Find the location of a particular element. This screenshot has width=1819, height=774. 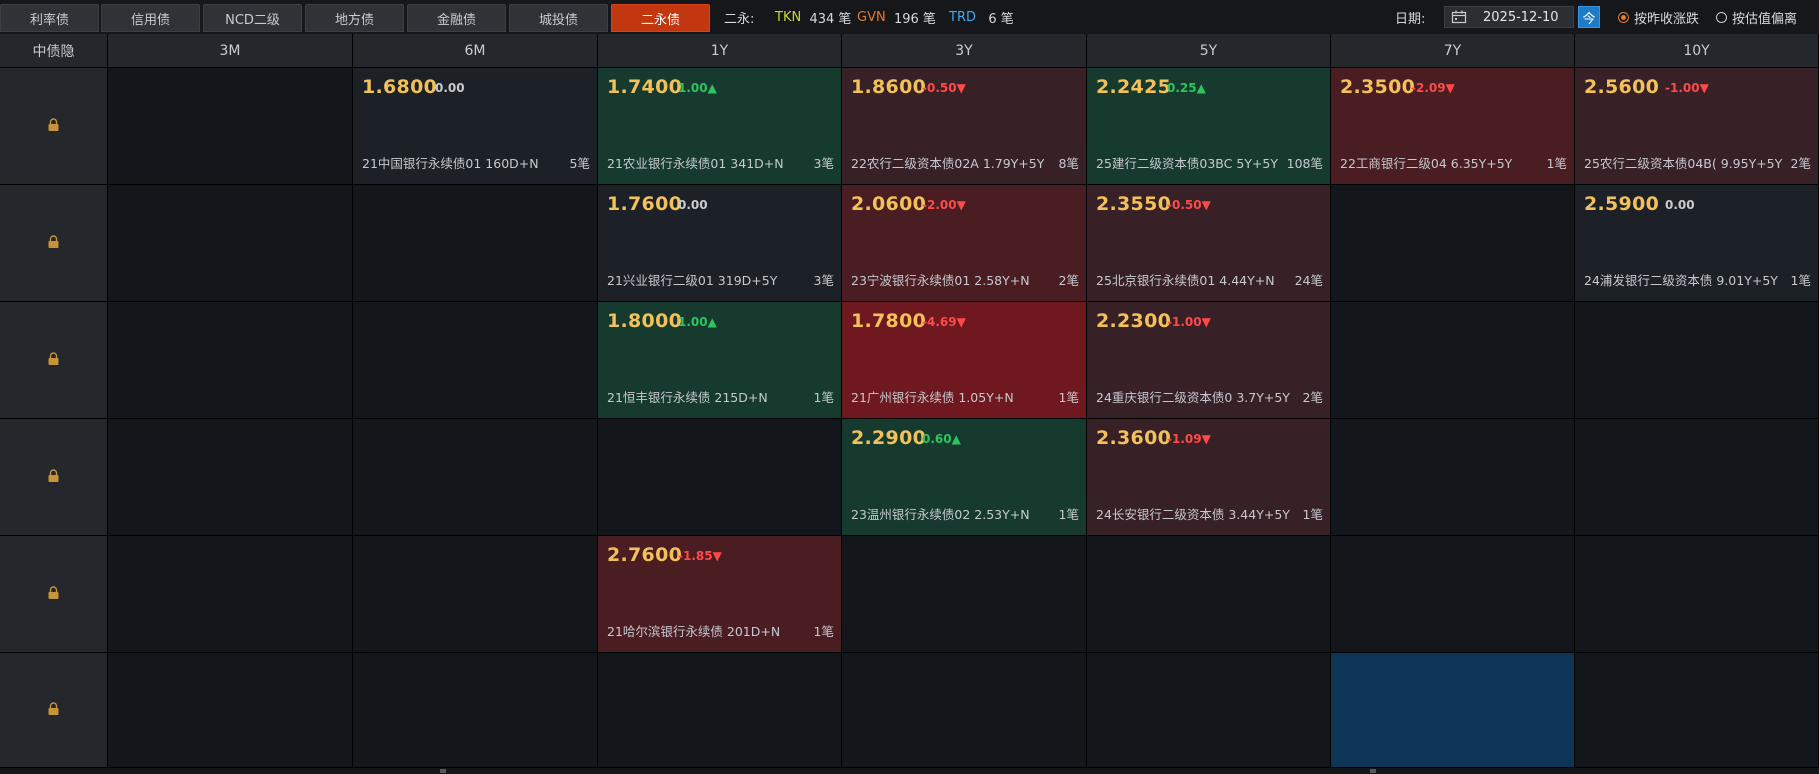

quote-cell: 1.7800 -4.69▼ 21广州银行永续债 1.05Y+N 1笔 is located at coordinates (964, 360).